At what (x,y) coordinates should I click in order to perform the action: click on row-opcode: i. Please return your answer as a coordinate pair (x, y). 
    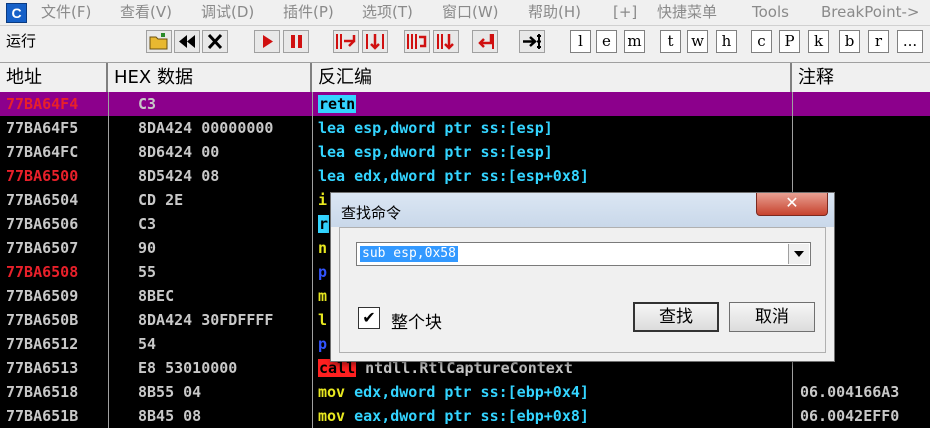
    Looking at the image, I should click on (323, 200).